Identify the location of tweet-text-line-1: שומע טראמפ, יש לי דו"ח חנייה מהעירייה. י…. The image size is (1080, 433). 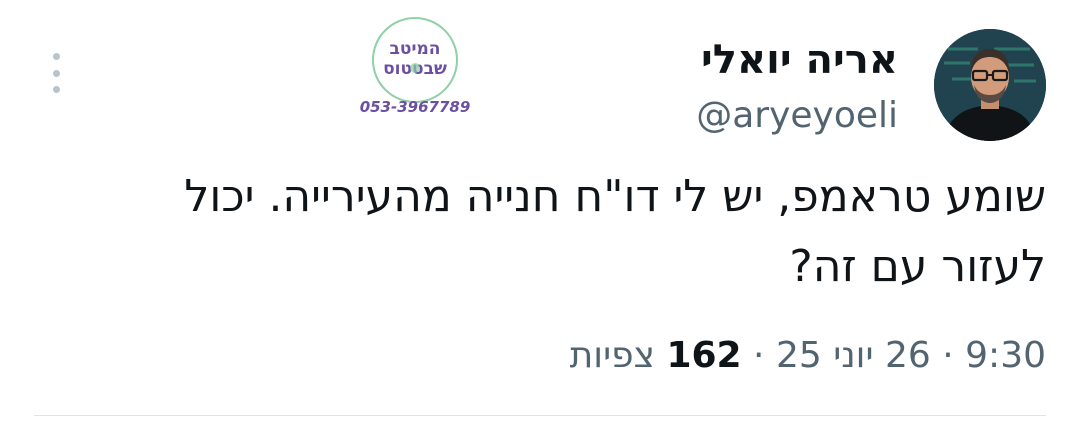
(615, 196).